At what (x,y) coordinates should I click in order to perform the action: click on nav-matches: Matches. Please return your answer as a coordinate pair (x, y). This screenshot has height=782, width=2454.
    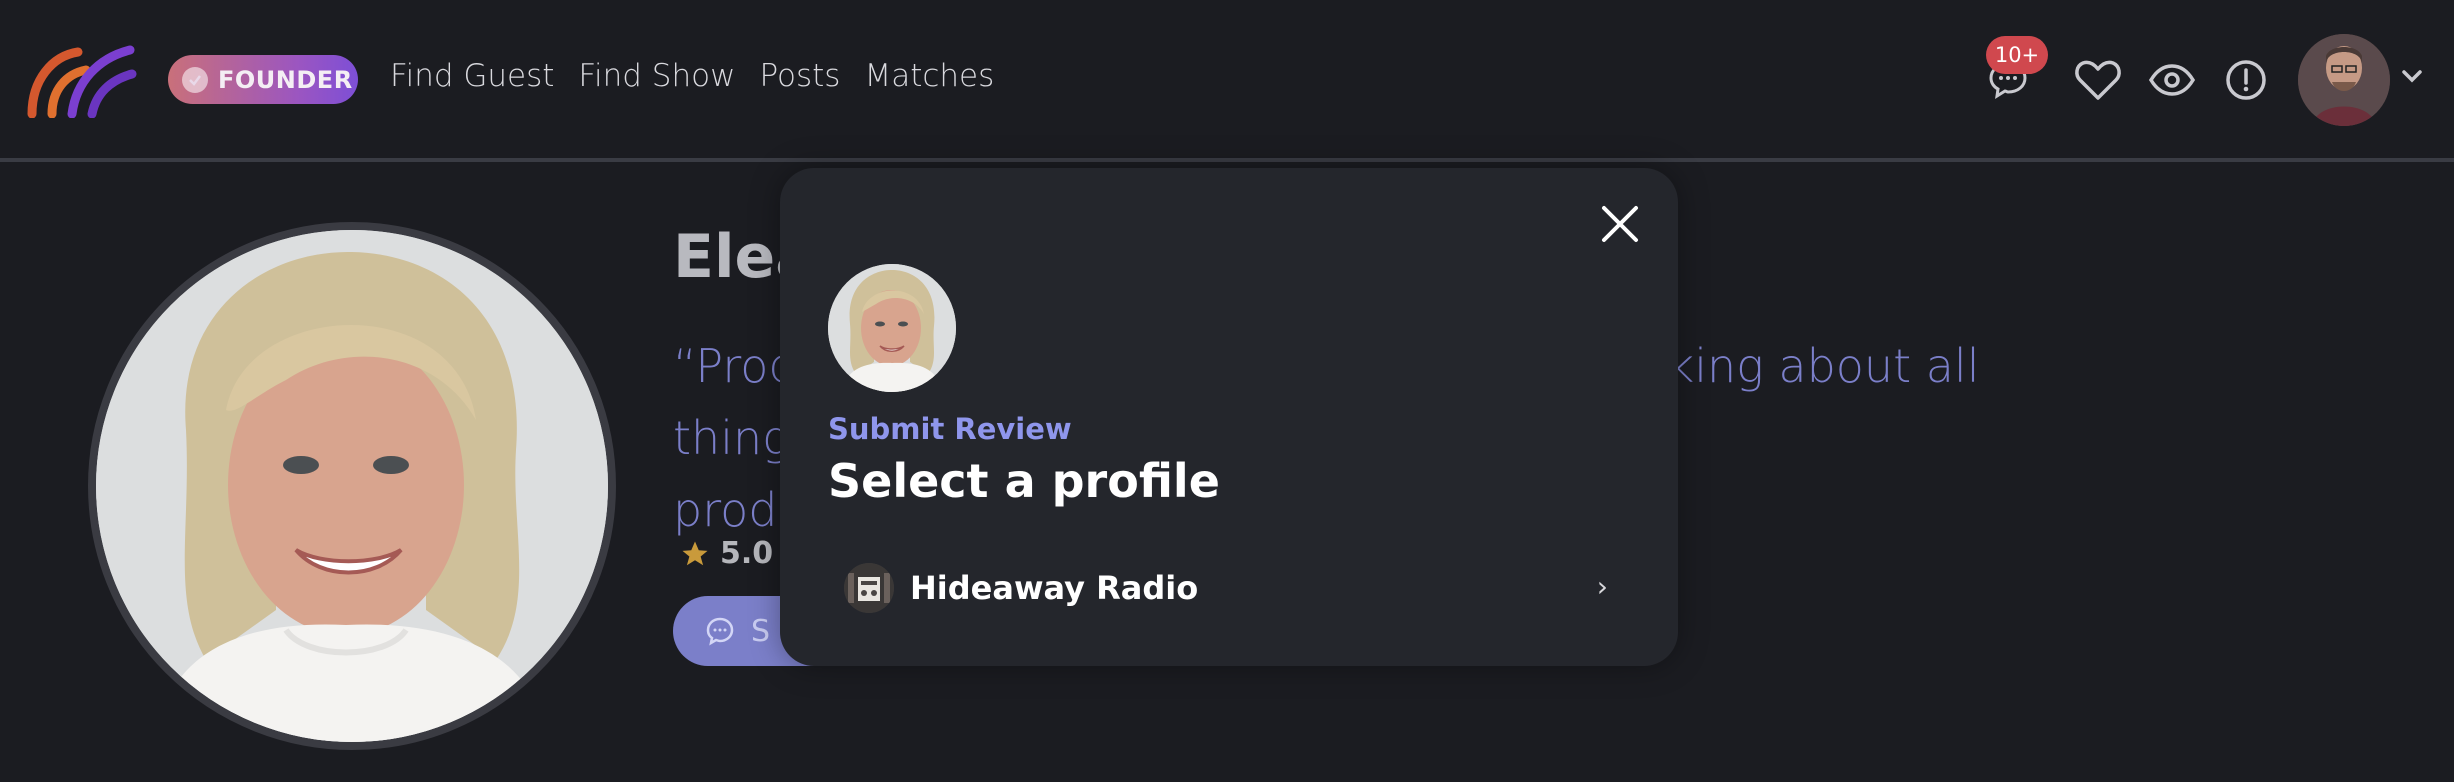
    Looking at the image, I should click on (929, 76).